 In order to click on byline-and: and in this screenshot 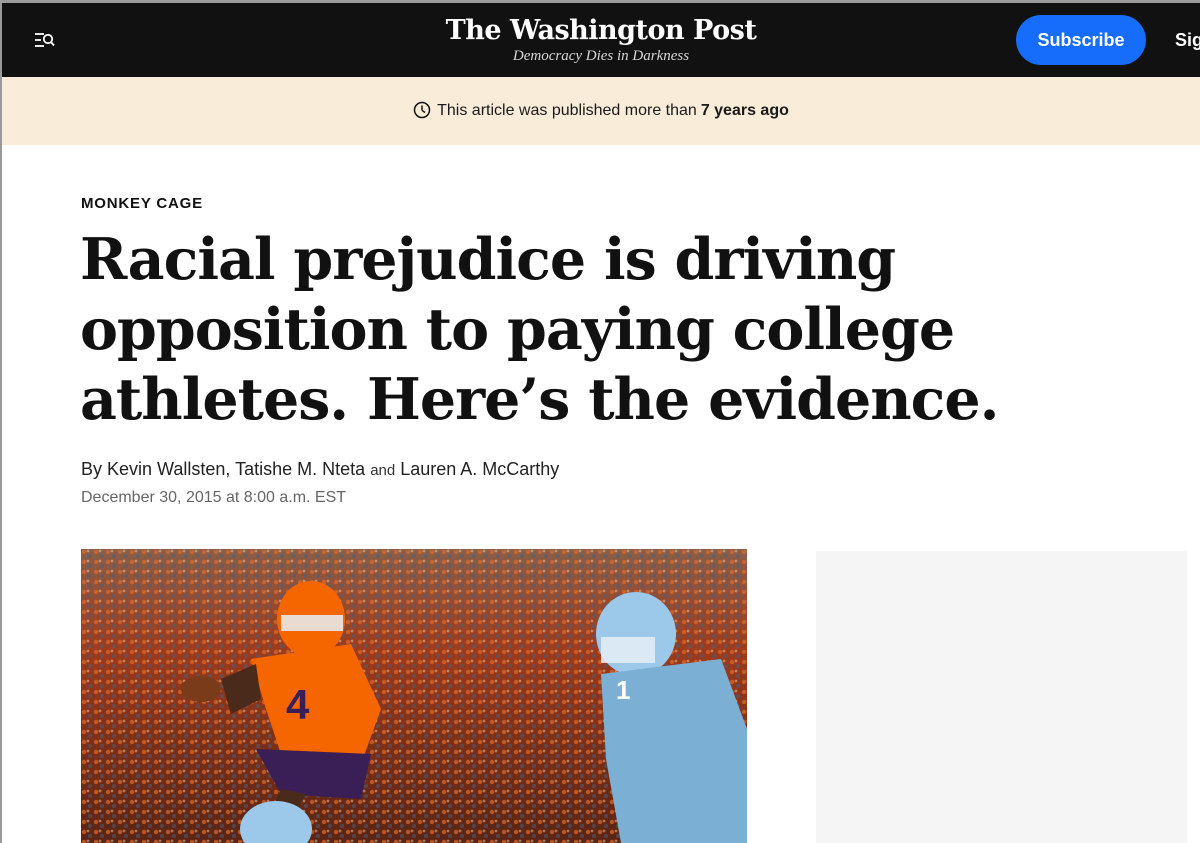, I will do `click(383, 470)`.